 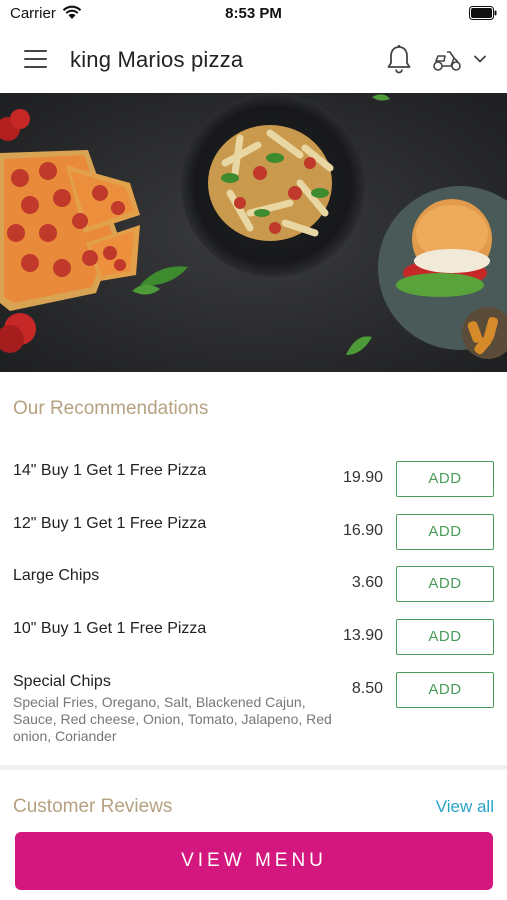 What do you see at coordinates (362, 635) in the screenshot?
I see `menu-item-price: 13.90` at bounding box center [362, 635].